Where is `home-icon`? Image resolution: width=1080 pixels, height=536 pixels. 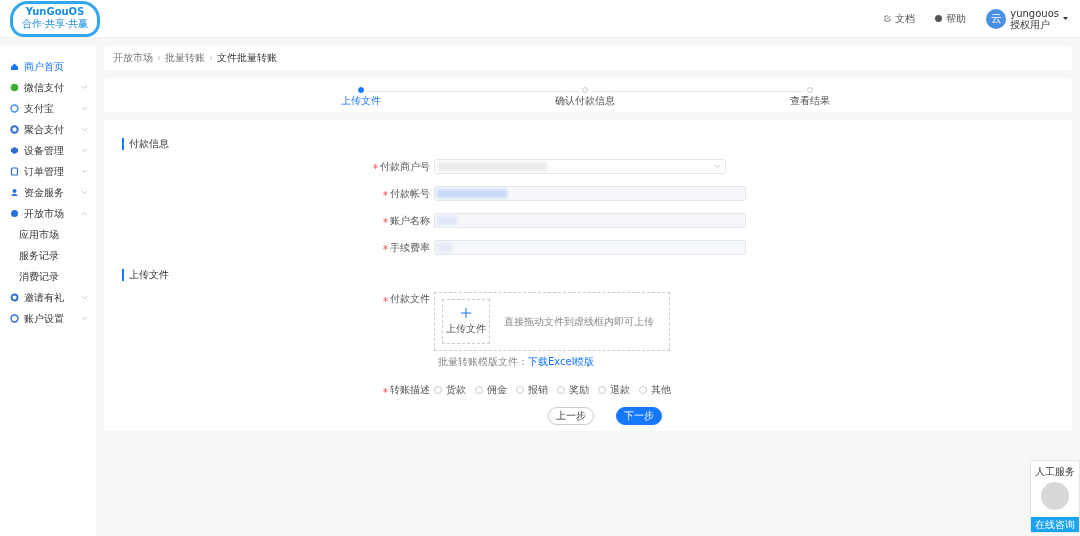
home-icon is located at coordinates (14, 66).